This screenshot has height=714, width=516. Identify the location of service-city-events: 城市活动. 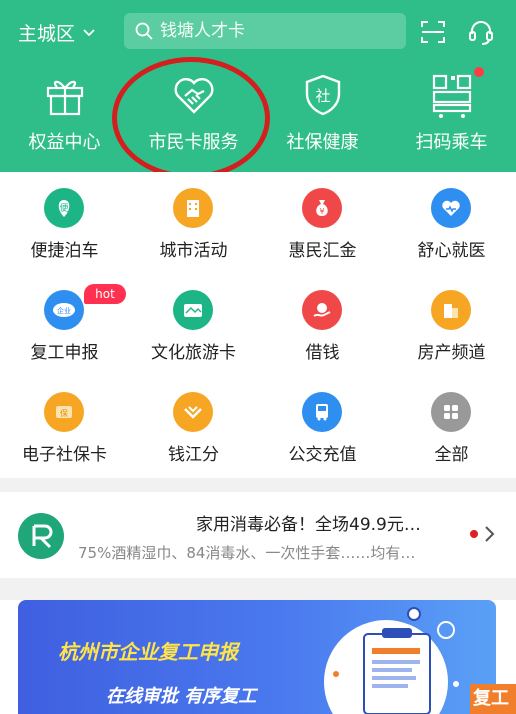
(193, 223).